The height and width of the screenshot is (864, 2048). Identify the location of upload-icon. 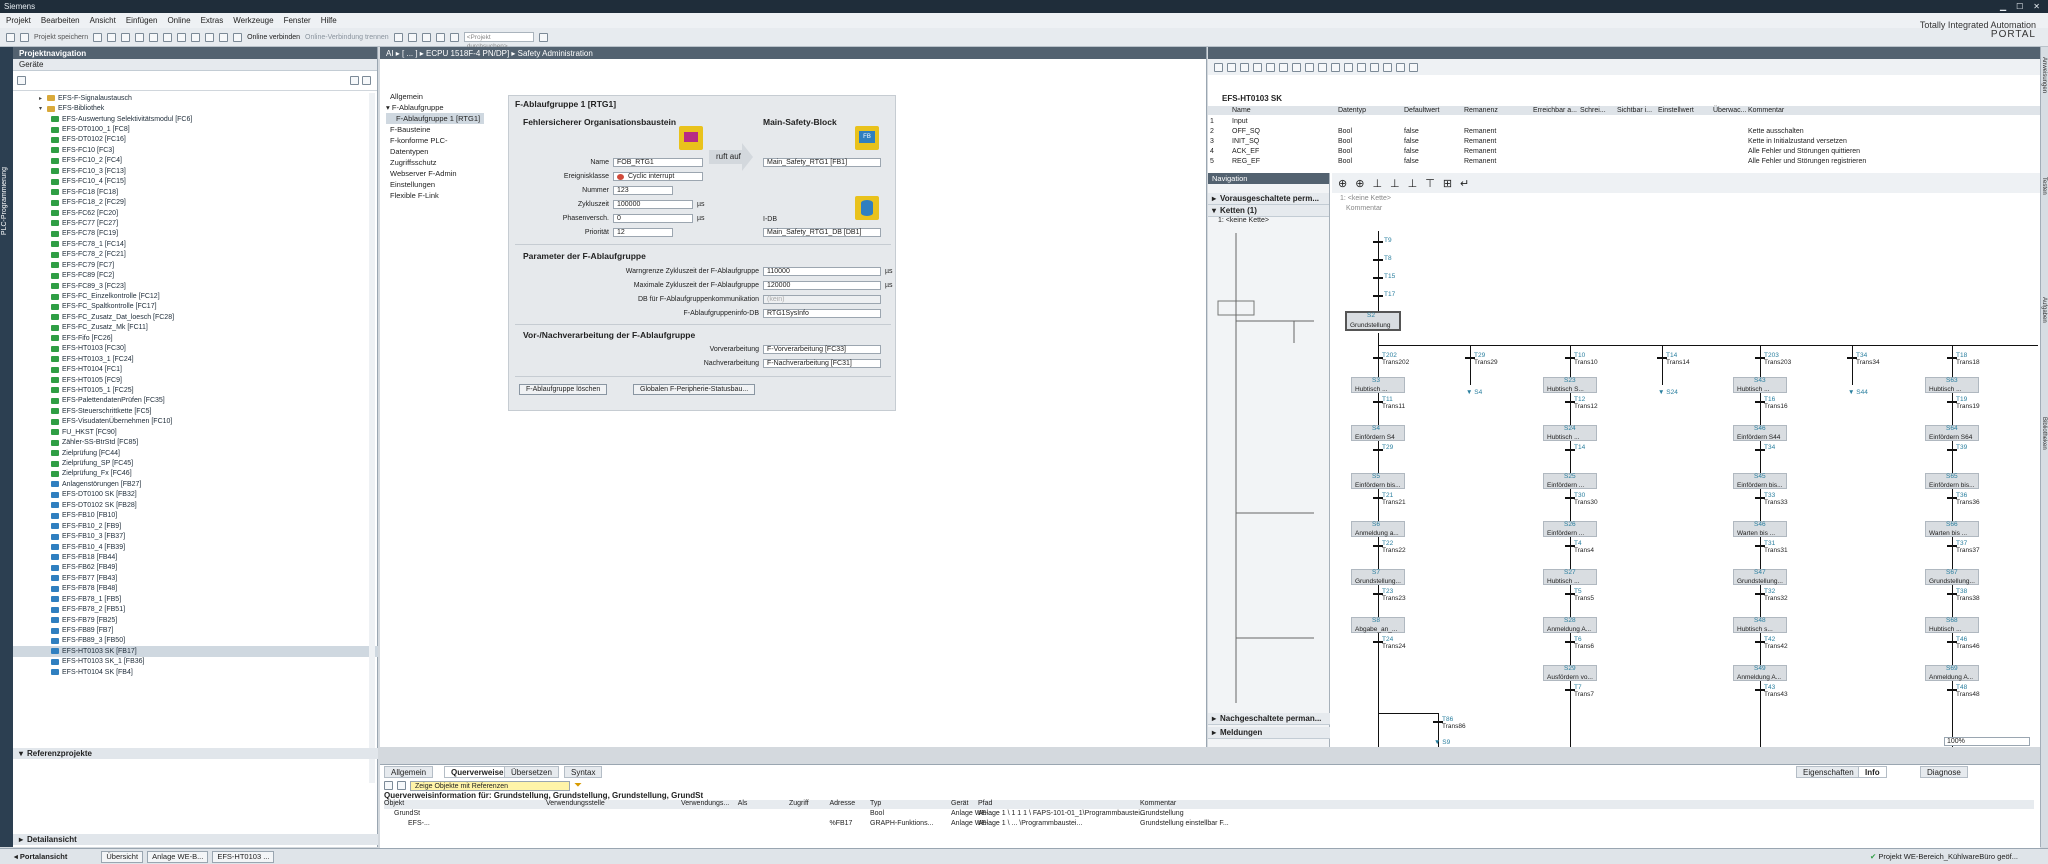
(224, 37).